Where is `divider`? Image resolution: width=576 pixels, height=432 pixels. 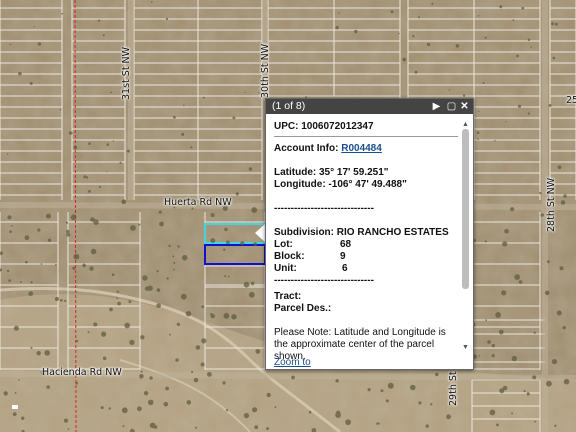 divider is located at coordinates (366, 136).